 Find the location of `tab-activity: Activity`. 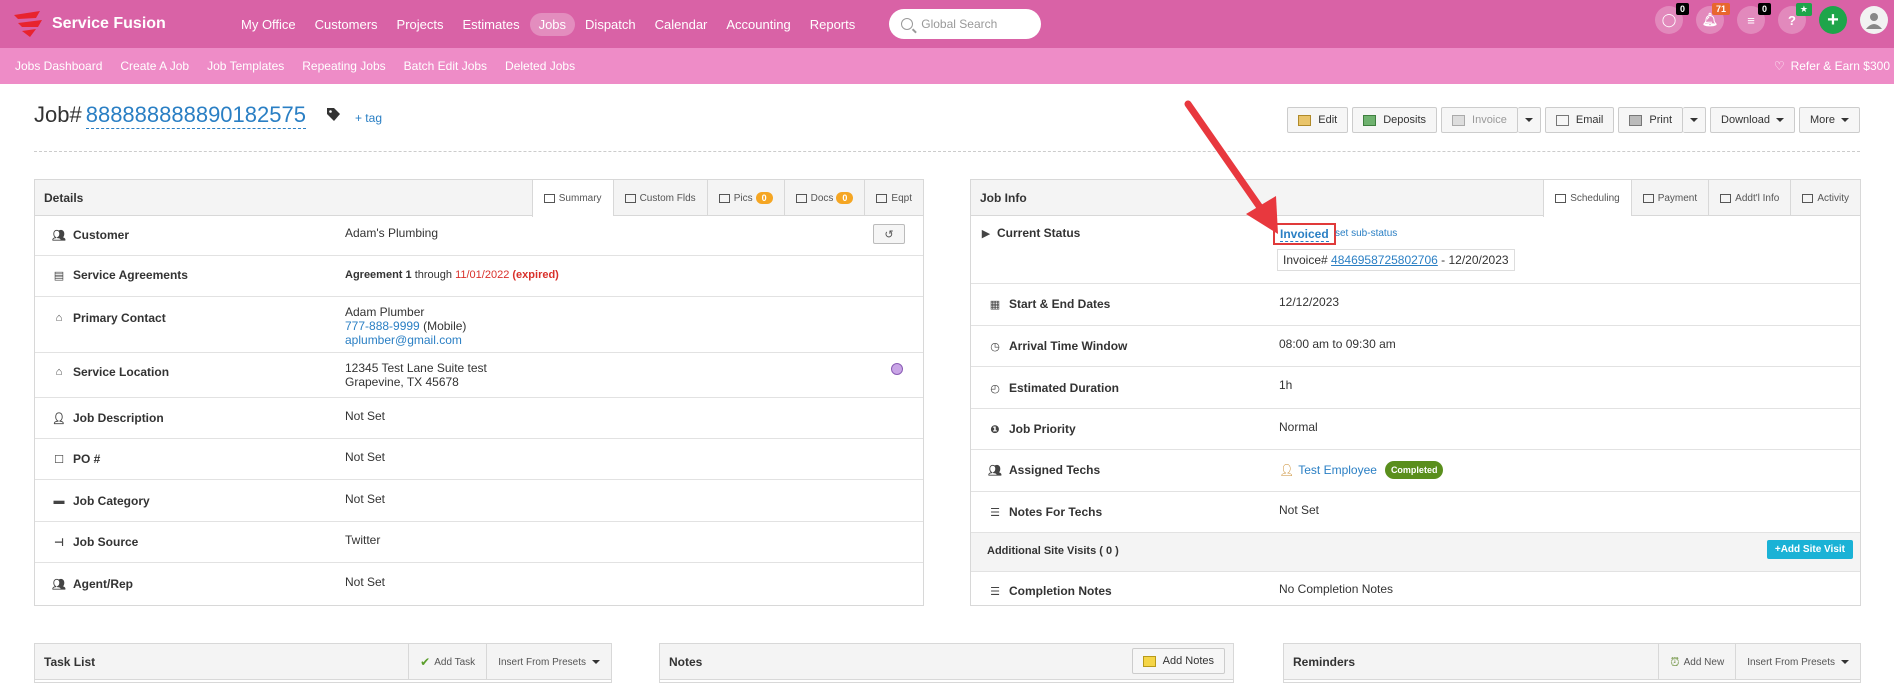

tab-activity: Activity is located at coordinates (1825, 198).